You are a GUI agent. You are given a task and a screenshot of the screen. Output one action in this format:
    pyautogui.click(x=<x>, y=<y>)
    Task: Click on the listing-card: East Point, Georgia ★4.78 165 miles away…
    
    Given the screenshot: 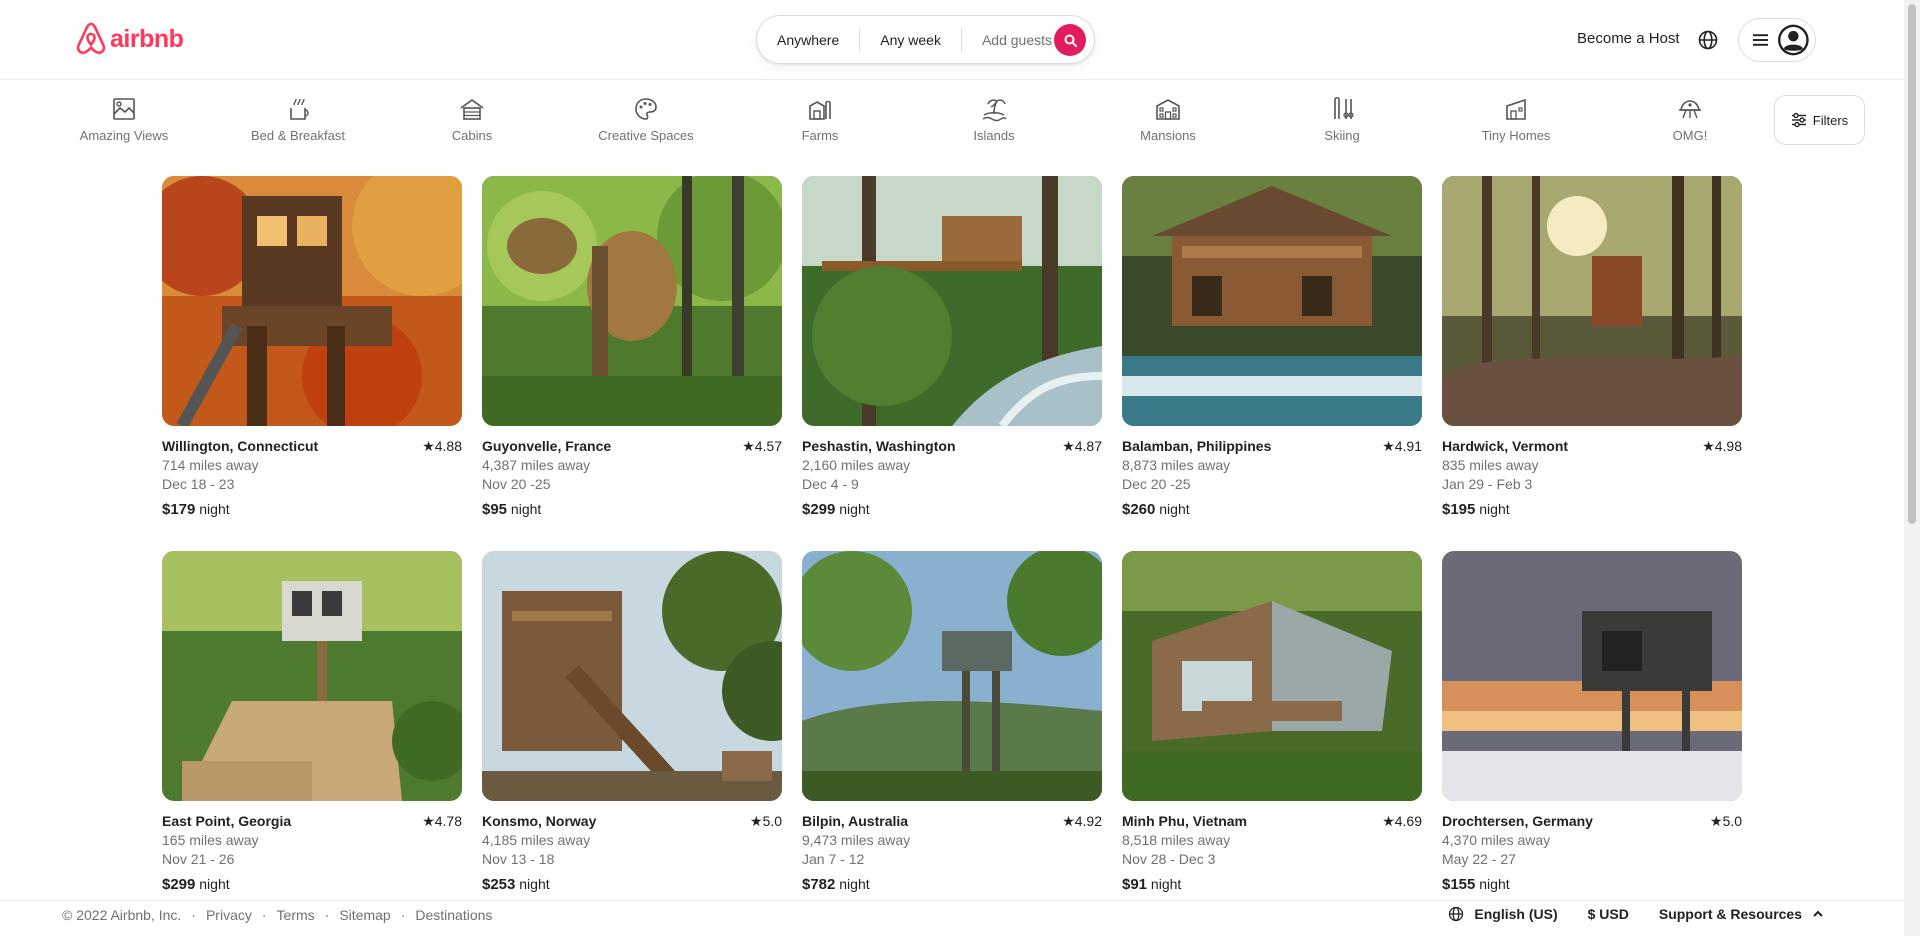 What is the action you would take?
    pyautogui.click(x=312, y=722)
    